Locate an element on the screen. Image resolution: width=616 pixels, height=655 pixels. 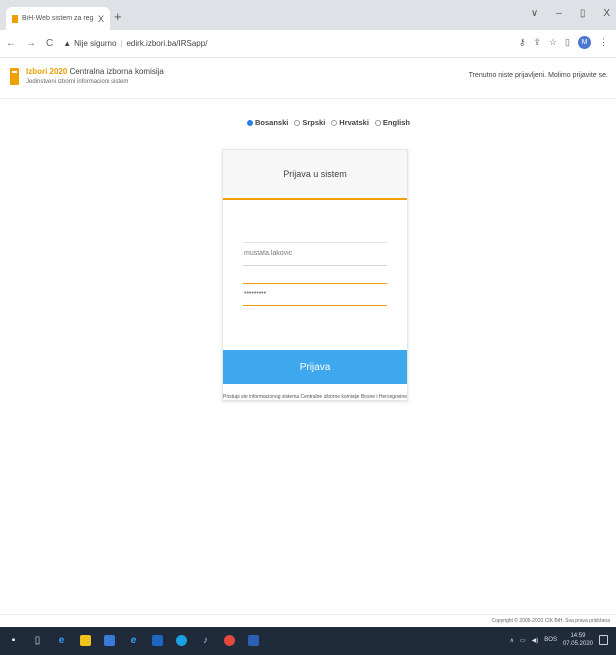
tab-title: BiH-Web sistem za registraciju is located at coordinates (58, 18).